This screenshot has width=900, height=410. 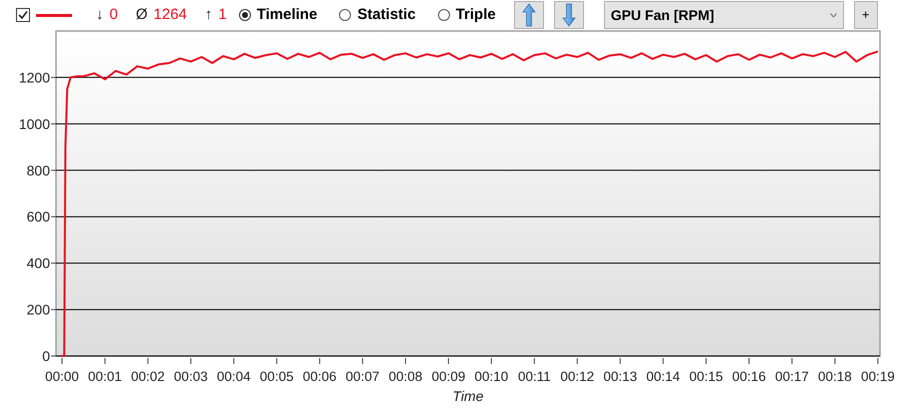 I want to click on view-radio: Statistic, so click(x=377, y=15).